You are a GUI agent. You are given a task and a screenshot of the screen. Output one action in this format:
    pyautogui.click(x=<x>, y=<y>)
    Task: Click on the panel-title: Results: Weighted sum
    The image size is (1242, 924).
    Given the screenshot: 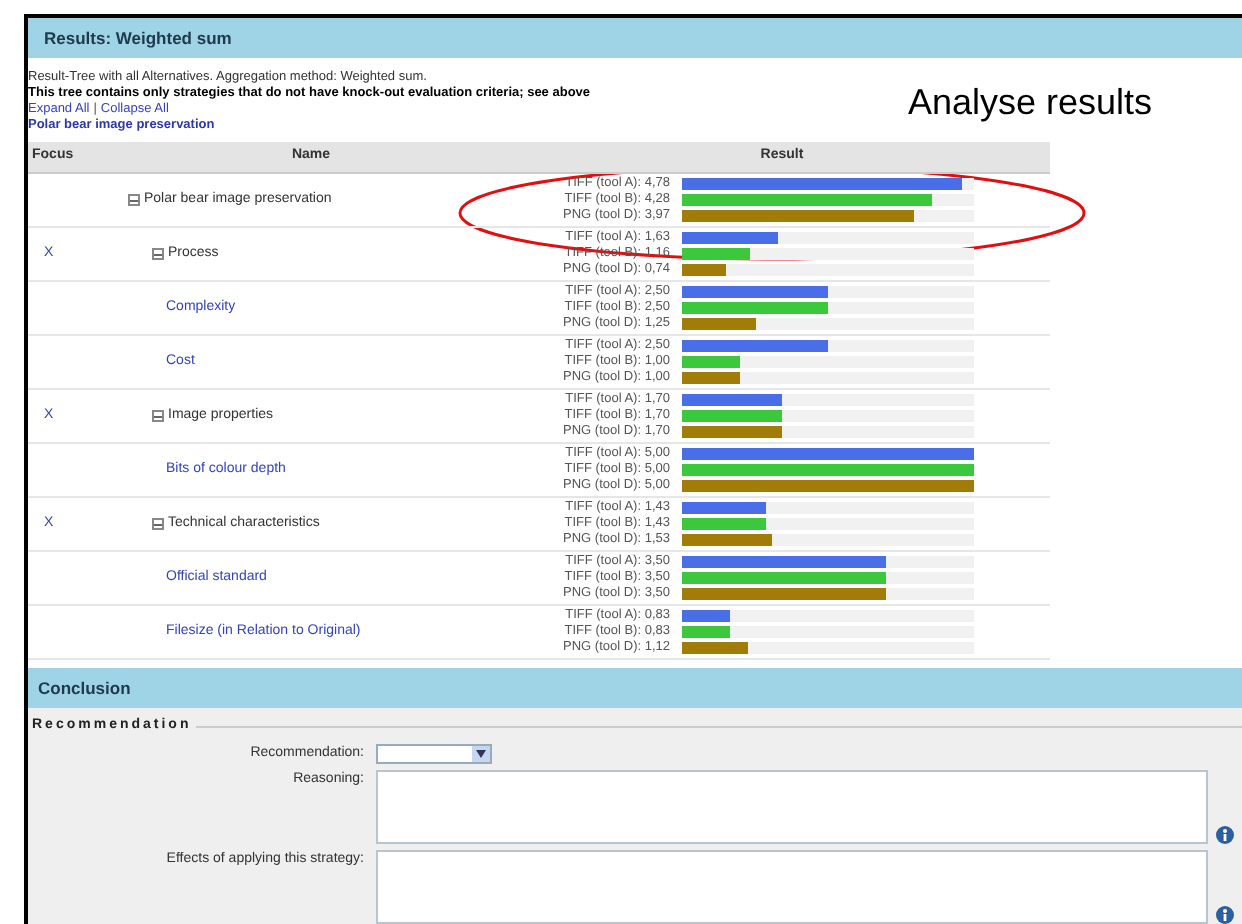 What is the action you would take?
    pyautogui.click(x=138, y=38)
    